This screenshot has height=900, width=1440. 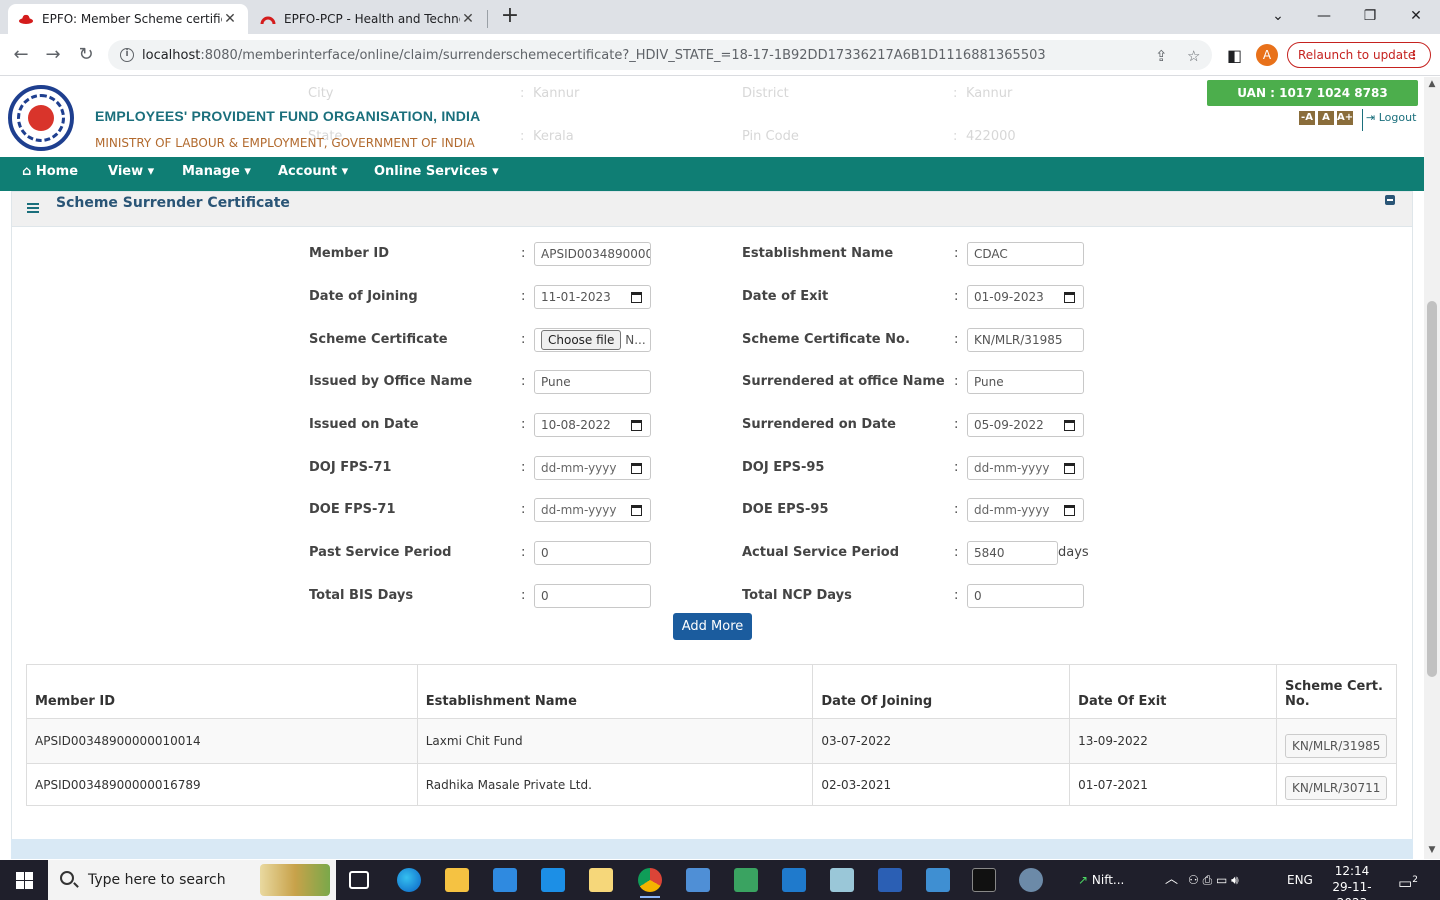 I want to click on issued-date-input: 10-08-2022, so click(x=592, y=425).